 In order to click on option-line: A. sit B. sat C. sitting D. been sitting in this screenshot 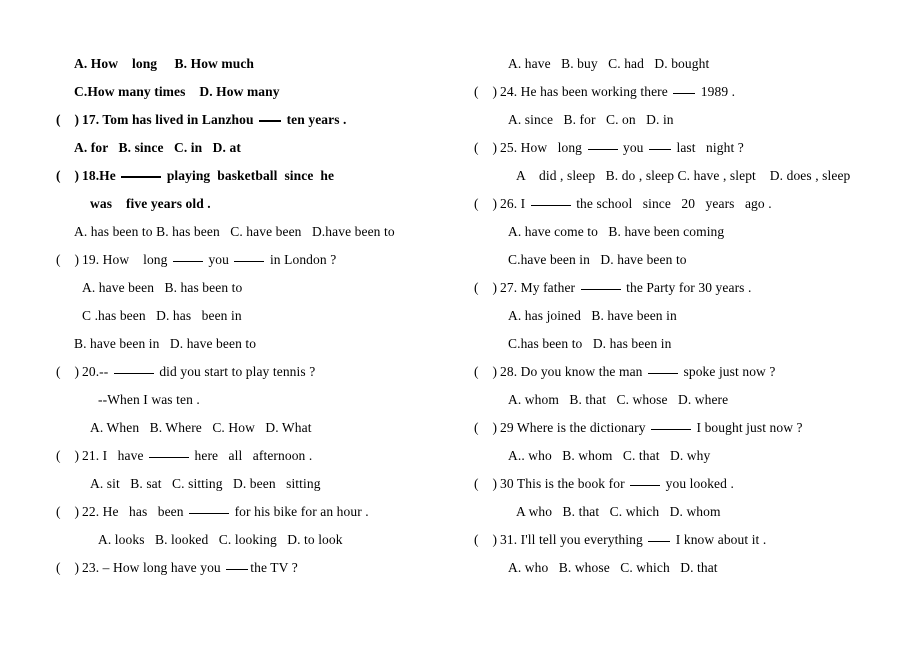, I will do `click(256, 484)`.